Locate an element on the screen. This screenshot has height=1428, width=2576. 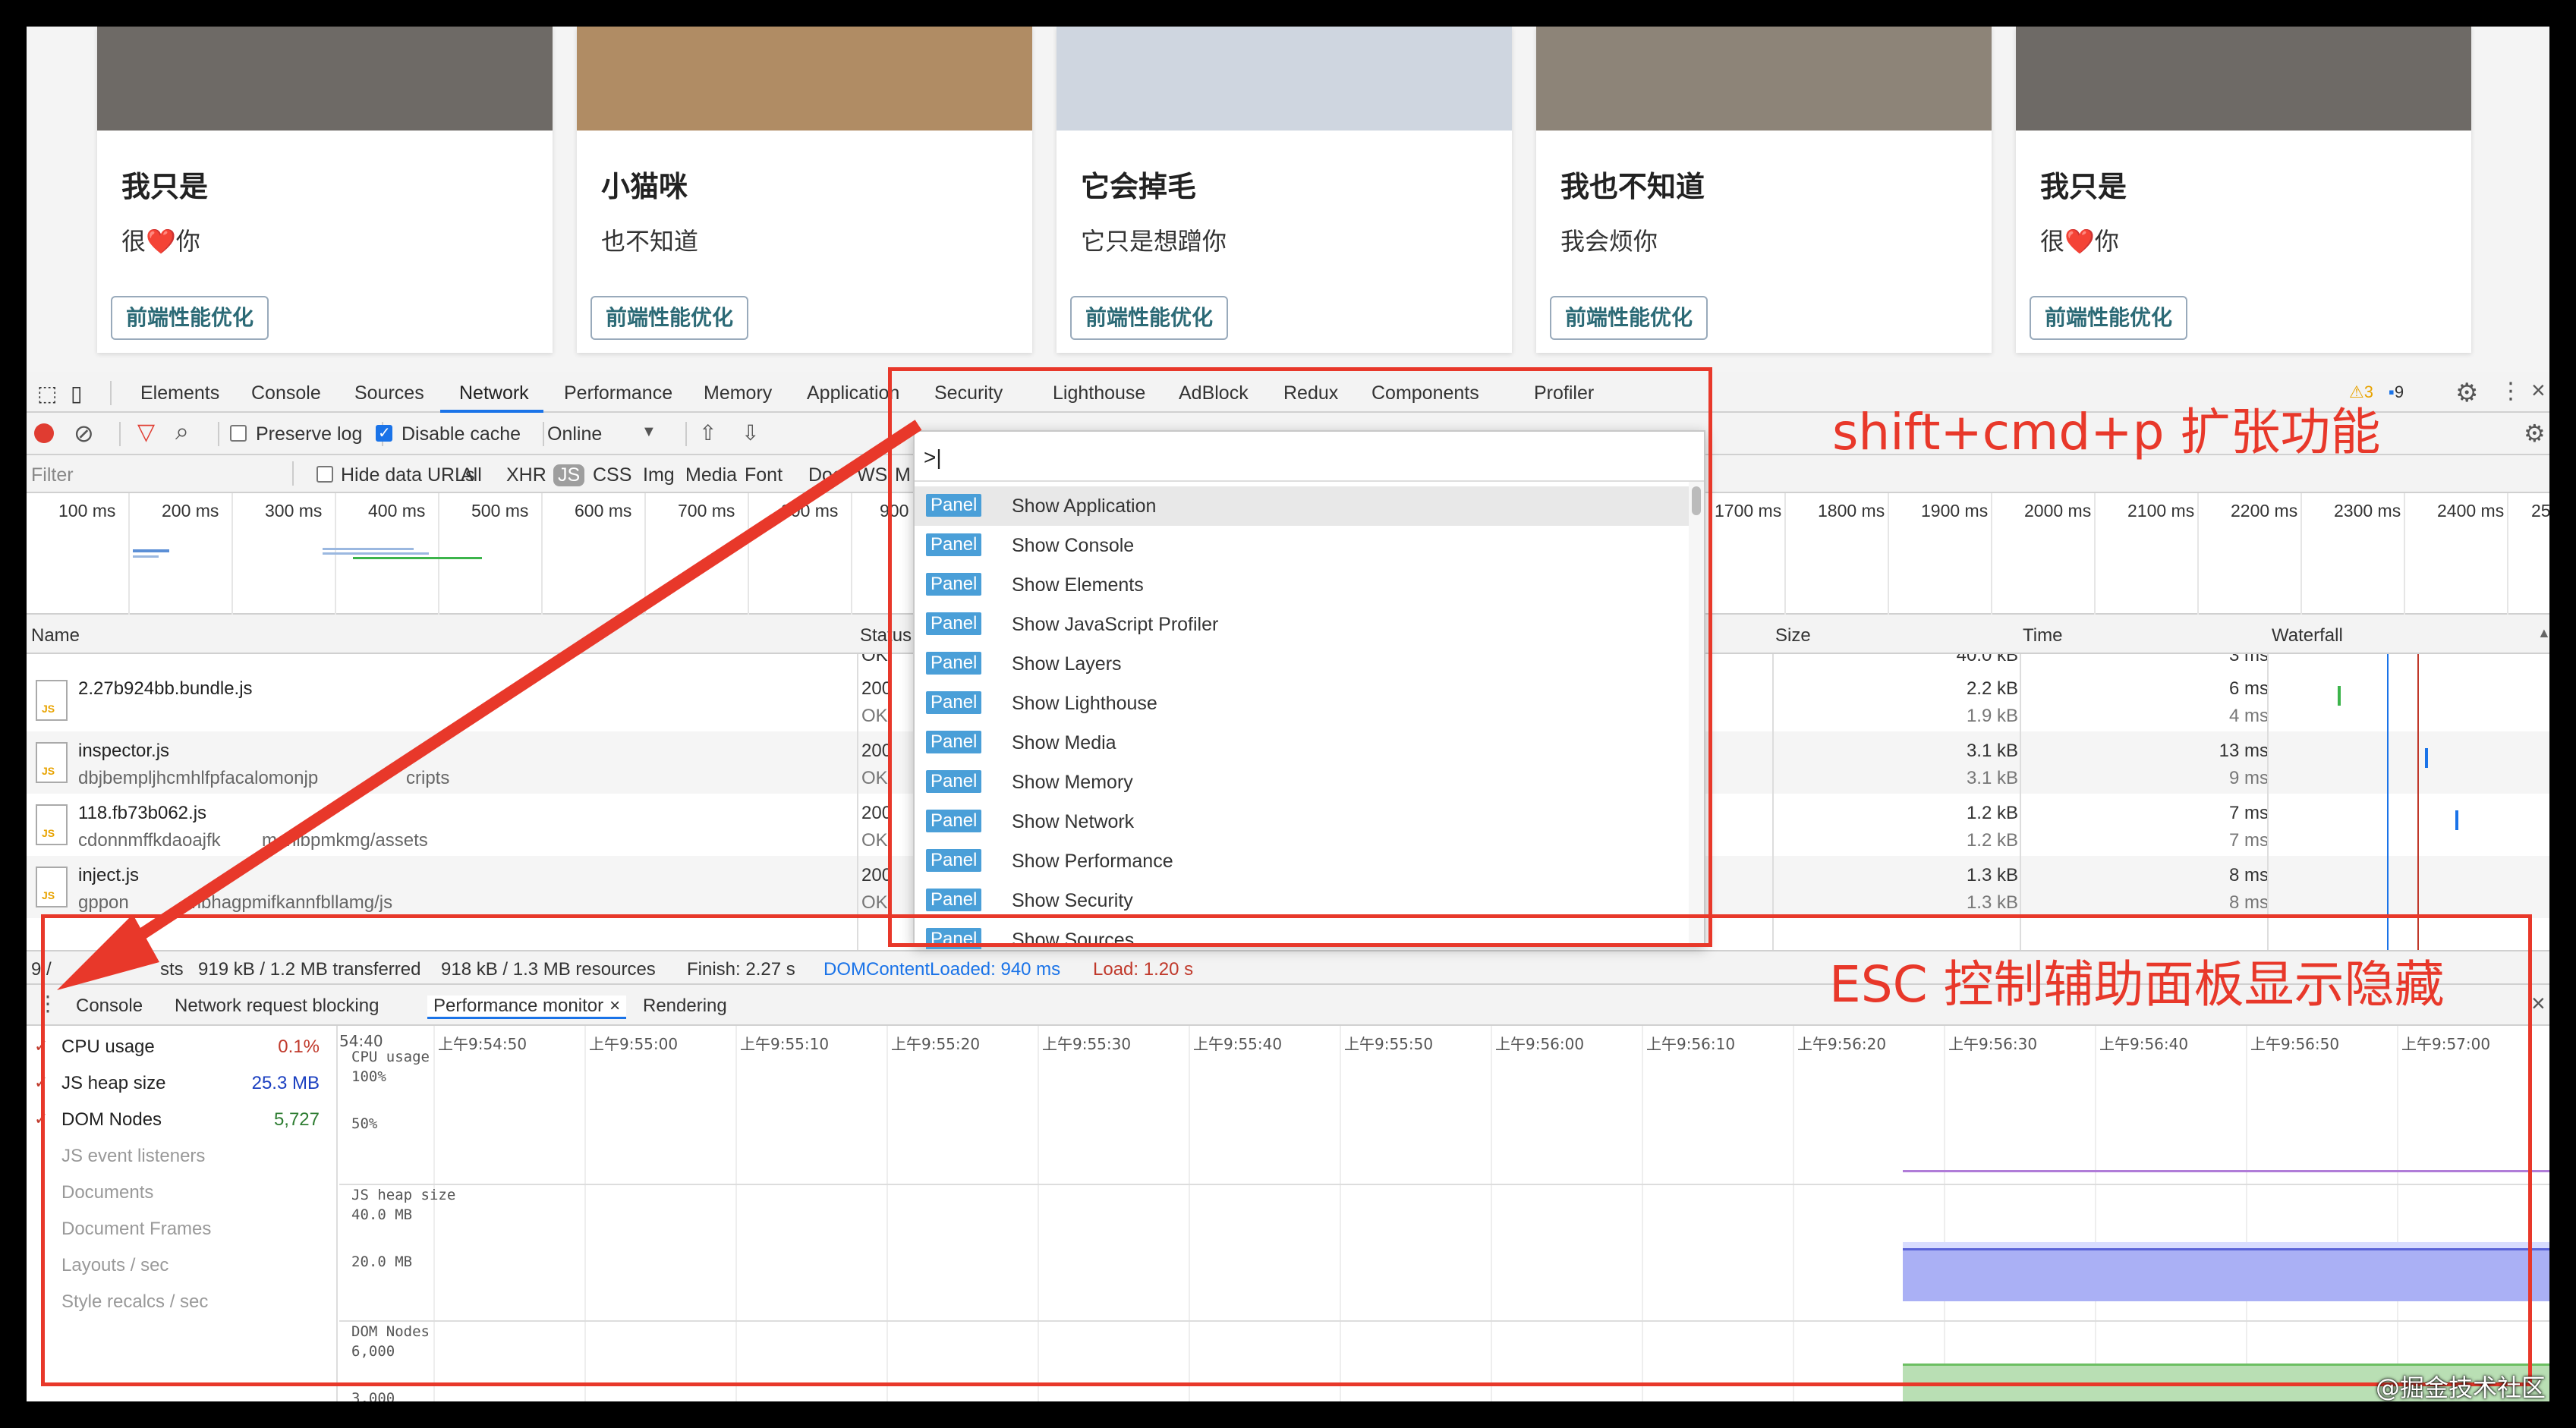
watermark: @掘金技术社区 is located at coordinates (2460, 1387).